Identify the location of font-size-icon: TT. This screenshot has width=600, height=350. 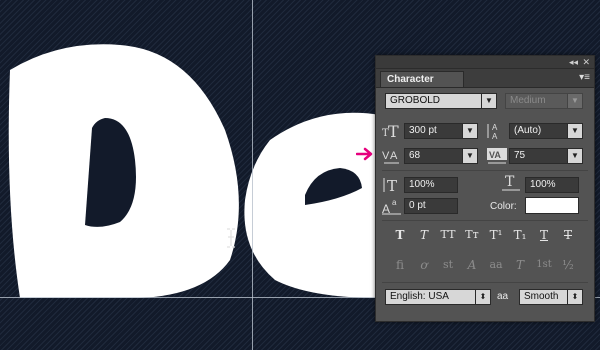
(392, 131).